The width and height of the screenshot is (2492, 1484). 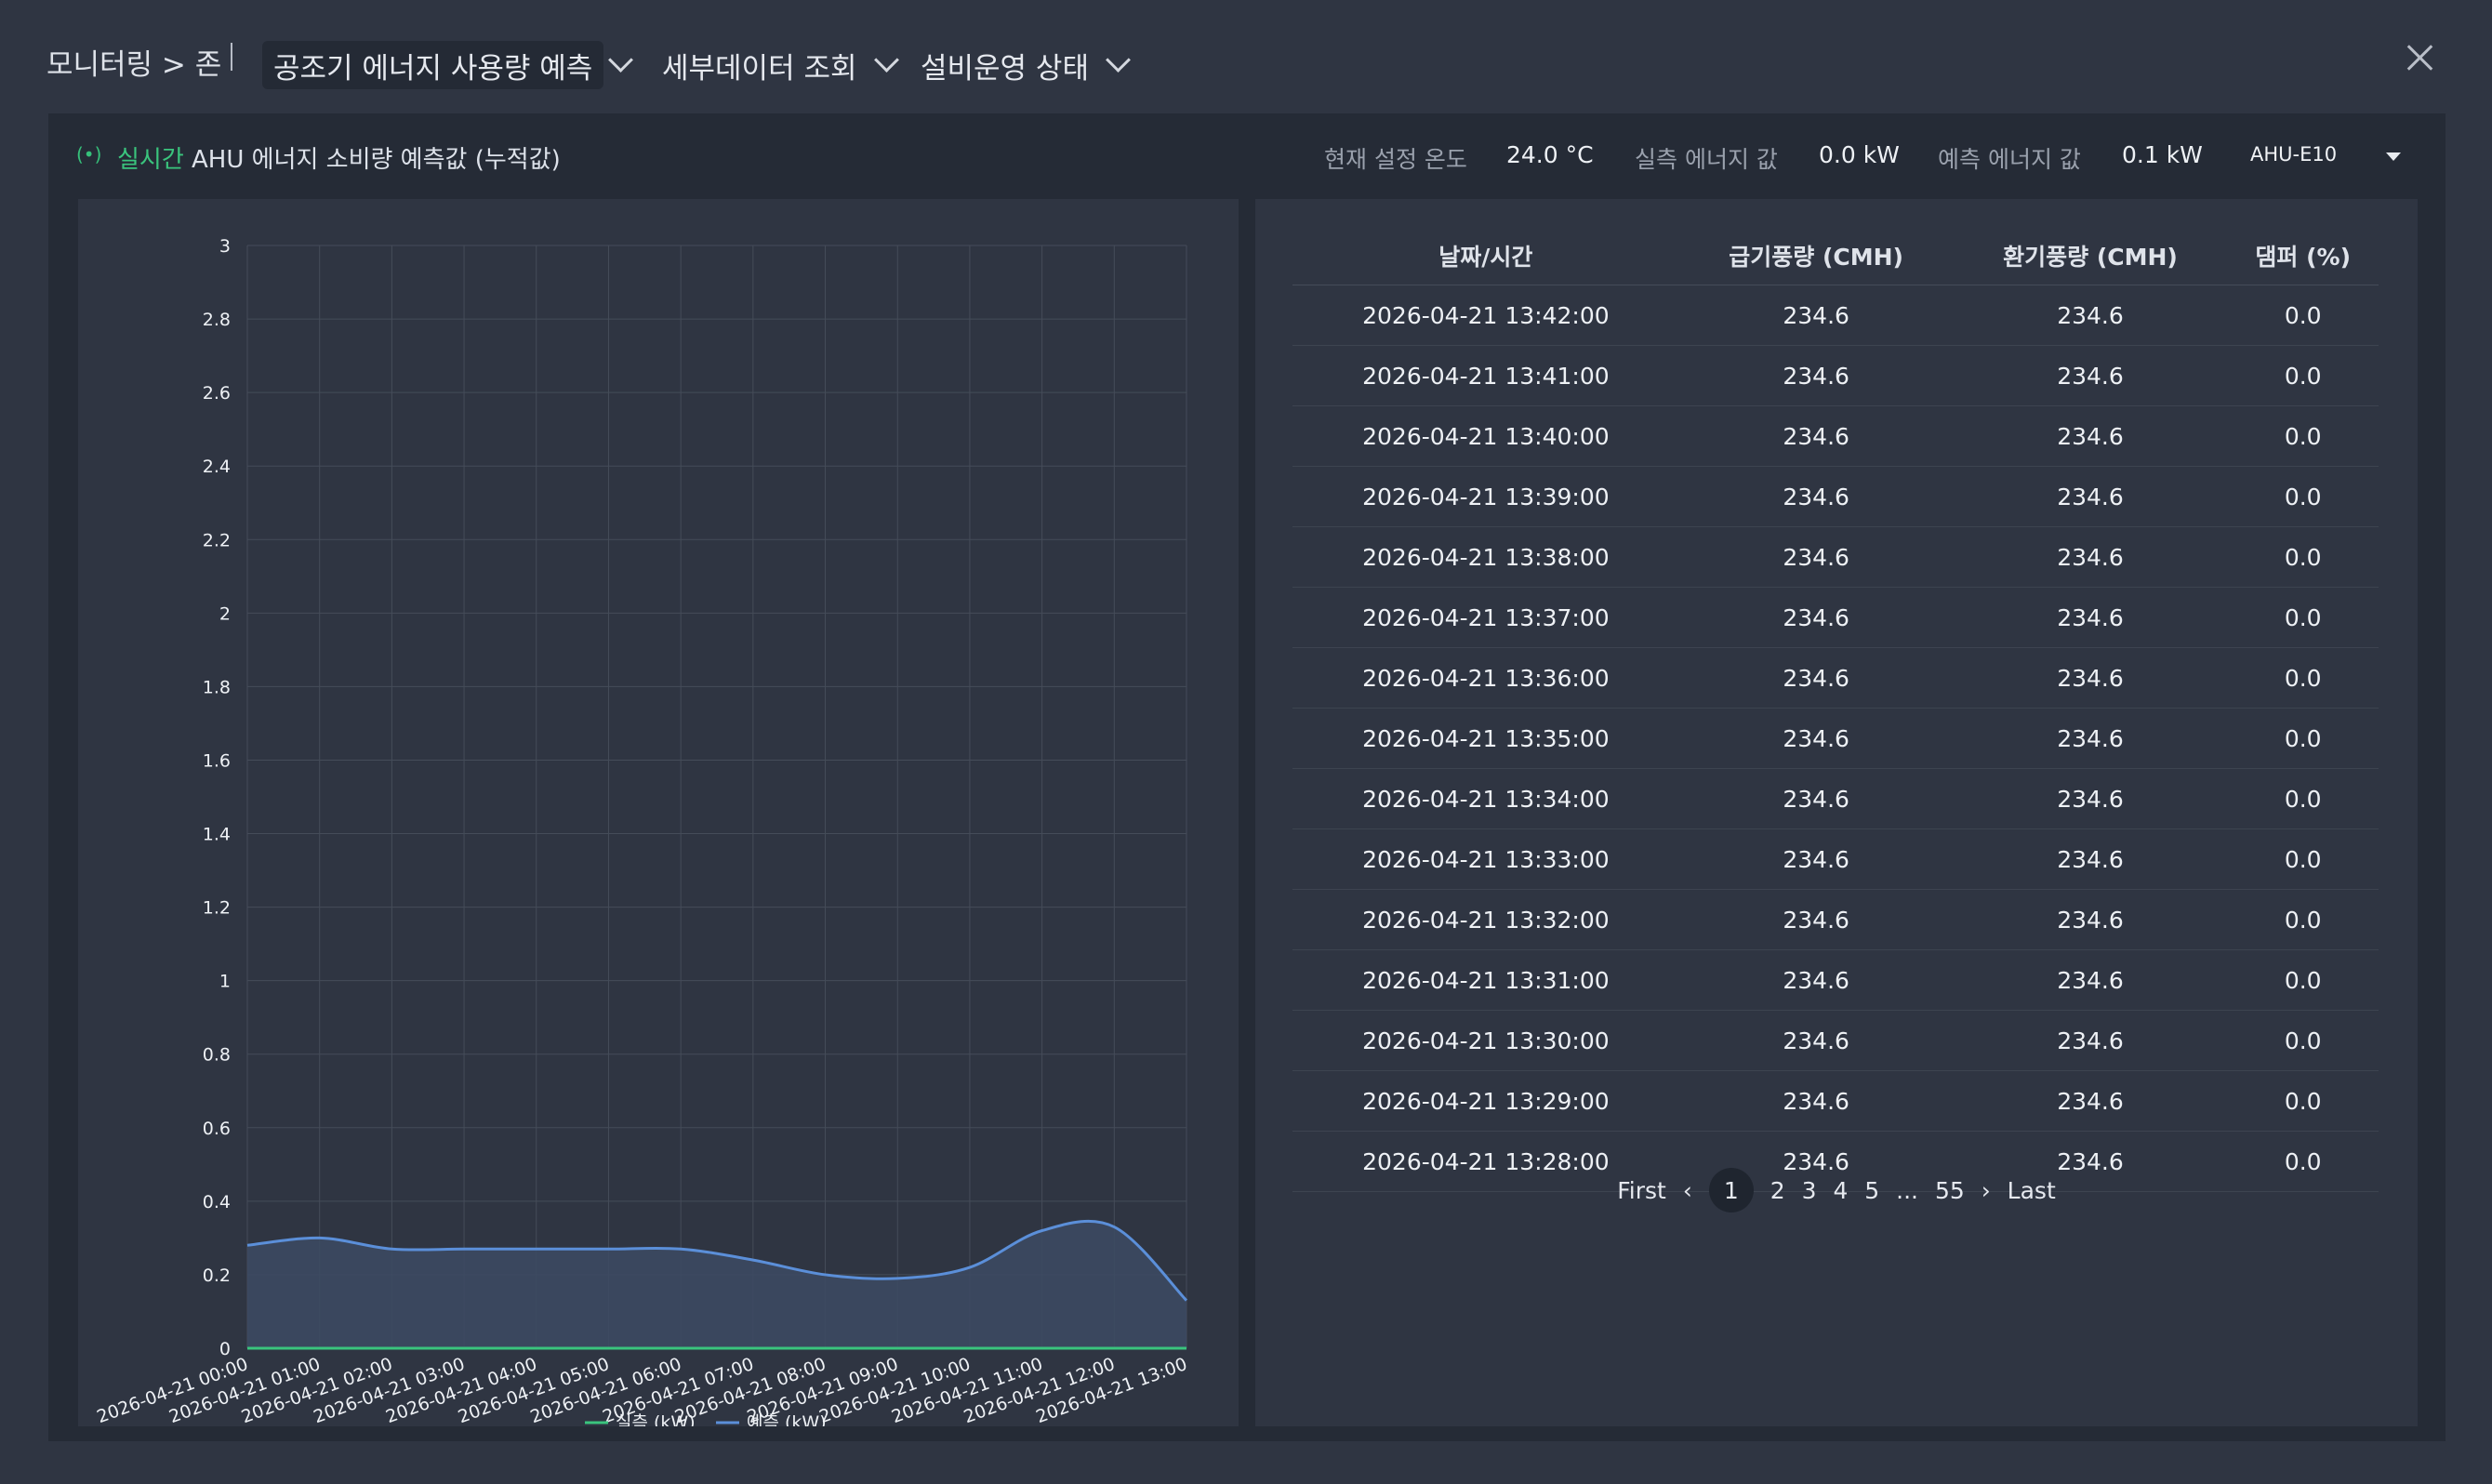 I want to click on page-4: 4, so click(x=1840, y=1190).